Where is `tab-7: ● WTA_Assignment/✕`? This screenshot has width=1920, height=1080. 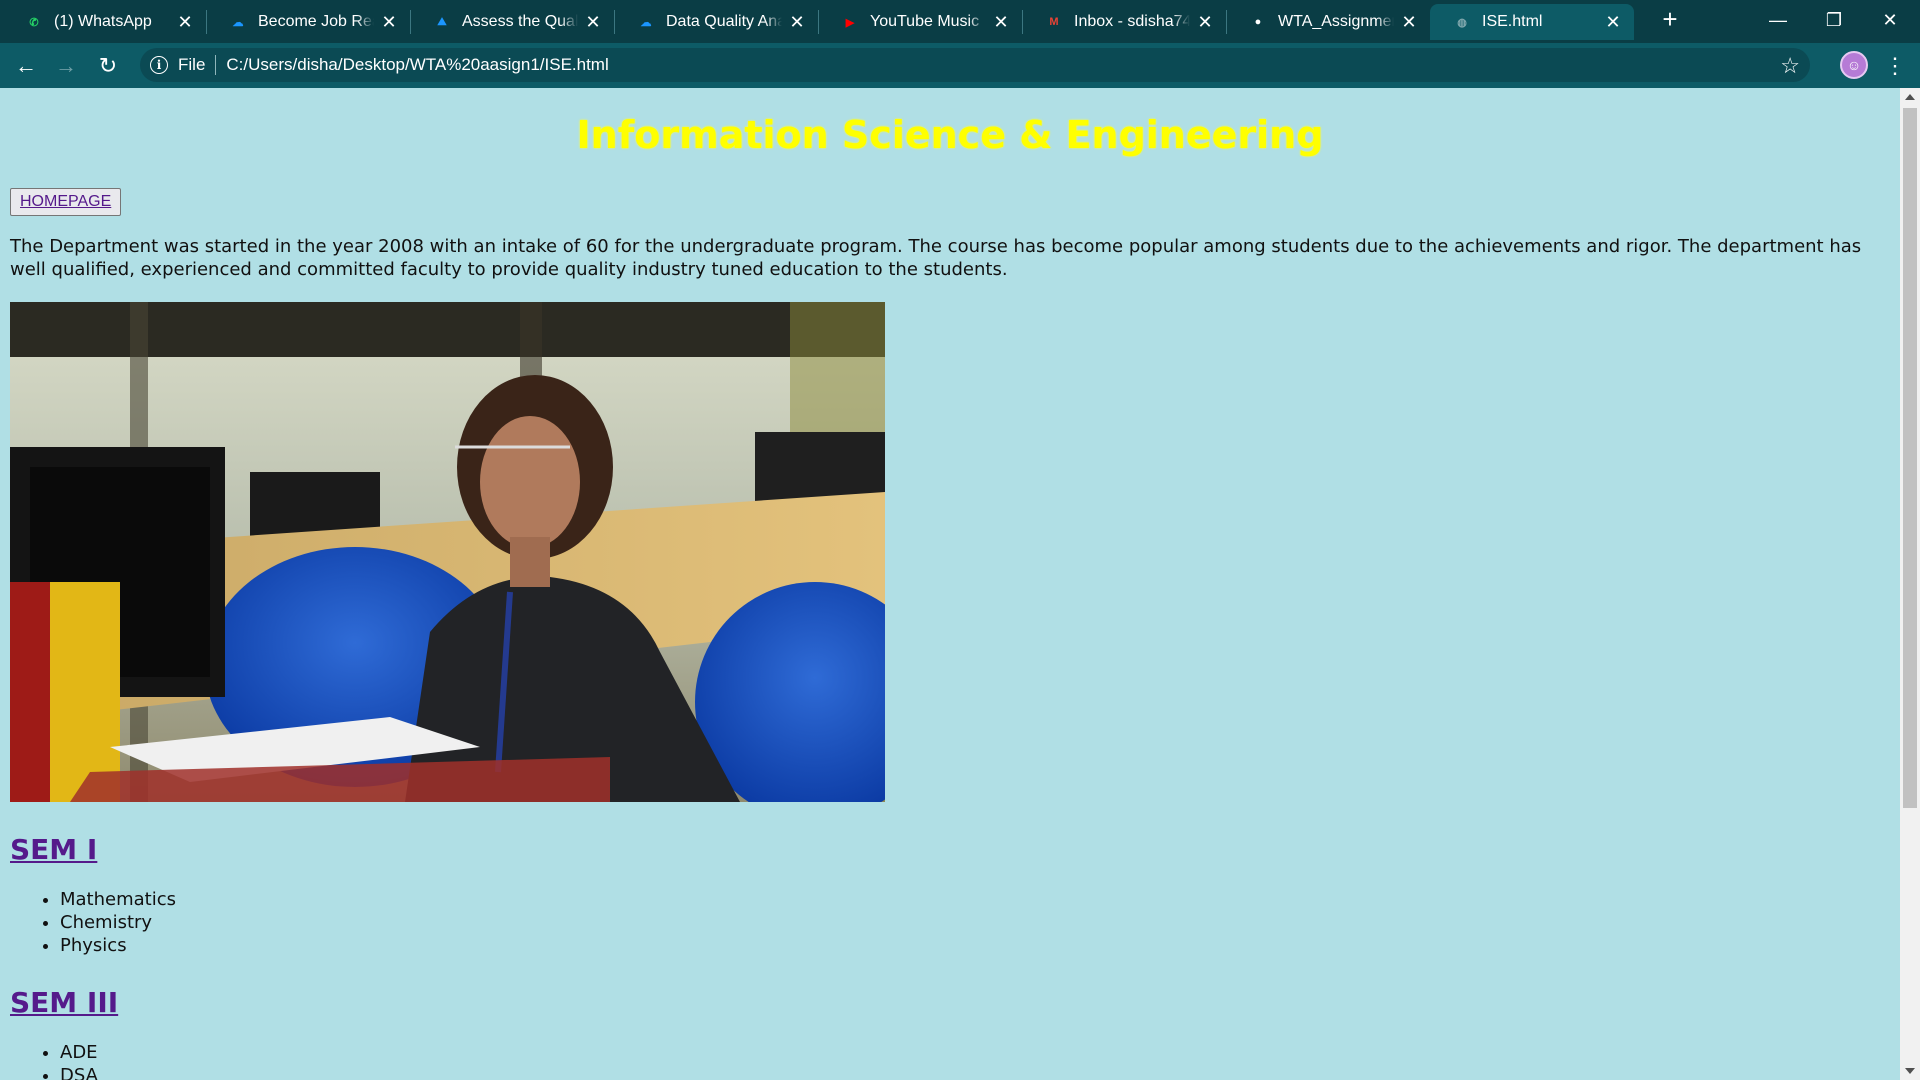 tab-7: ● WTA_Assignment/✕ is located at coordinates (1328, 22).